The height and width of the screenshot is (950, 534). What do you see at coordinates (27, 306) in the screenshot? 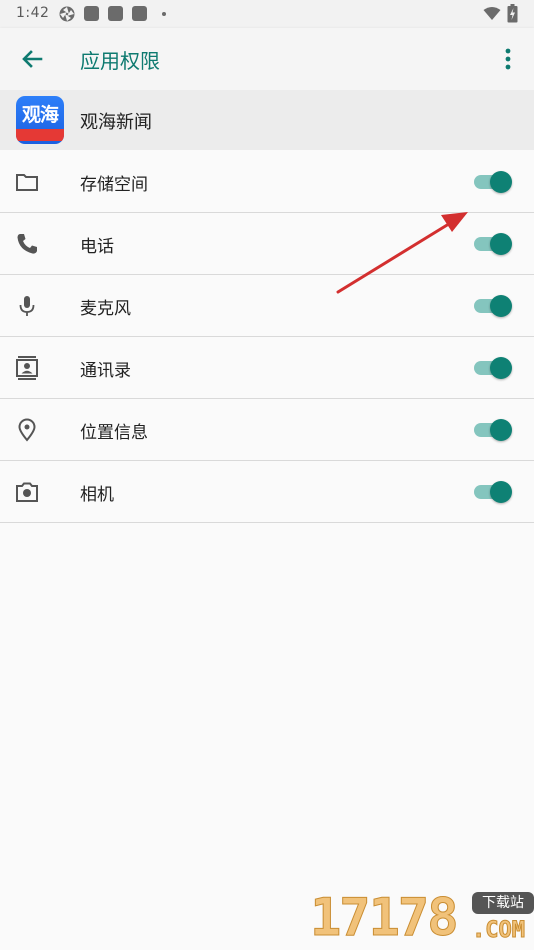
I see `microphone-icon` at bounding box center [27, 306].